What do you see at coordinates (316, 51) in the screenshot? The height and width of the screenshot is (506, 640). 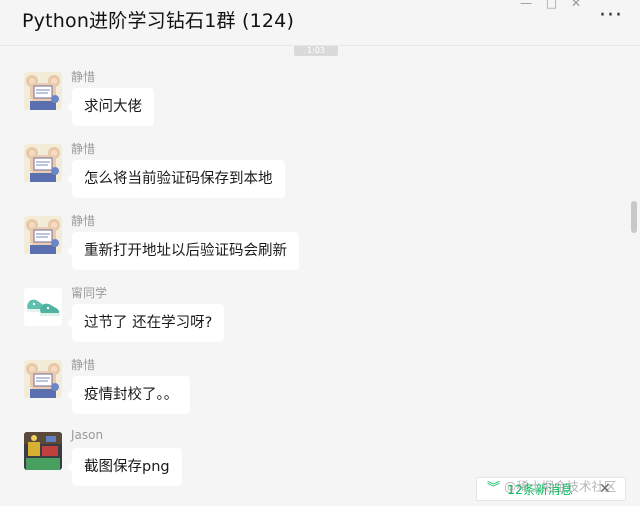 I see `timestamp-chip: 1:03` at bounding box center [316, 51].